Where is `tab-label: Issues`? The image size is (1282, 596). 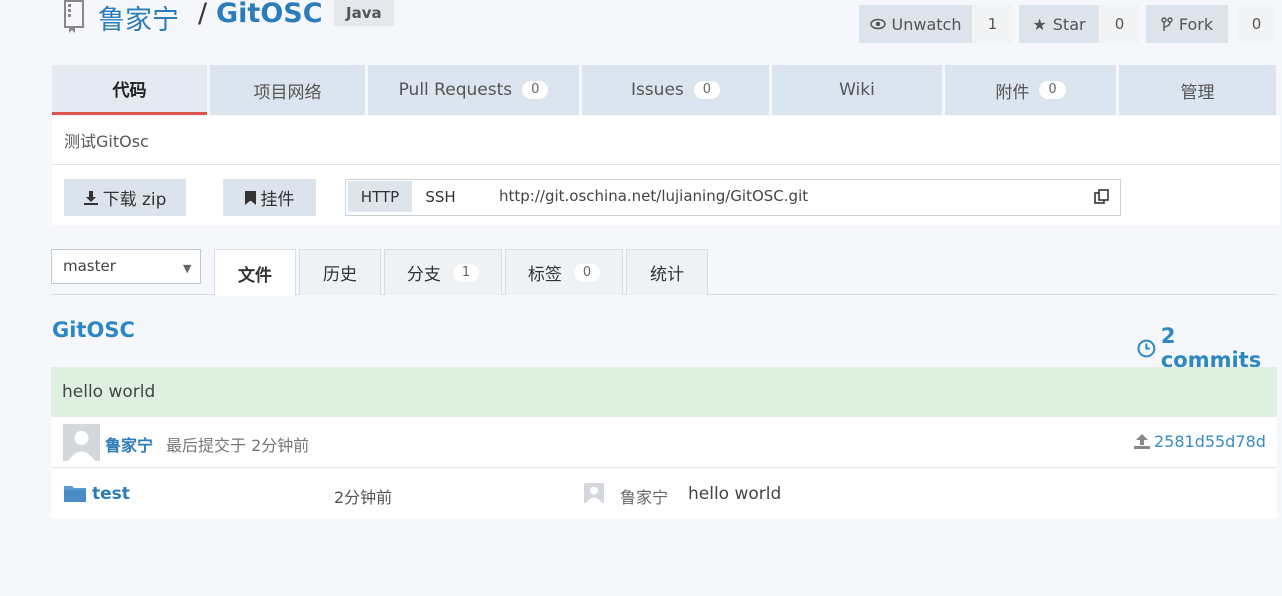 tab-label: Issues is located at coordinates (657, 90).